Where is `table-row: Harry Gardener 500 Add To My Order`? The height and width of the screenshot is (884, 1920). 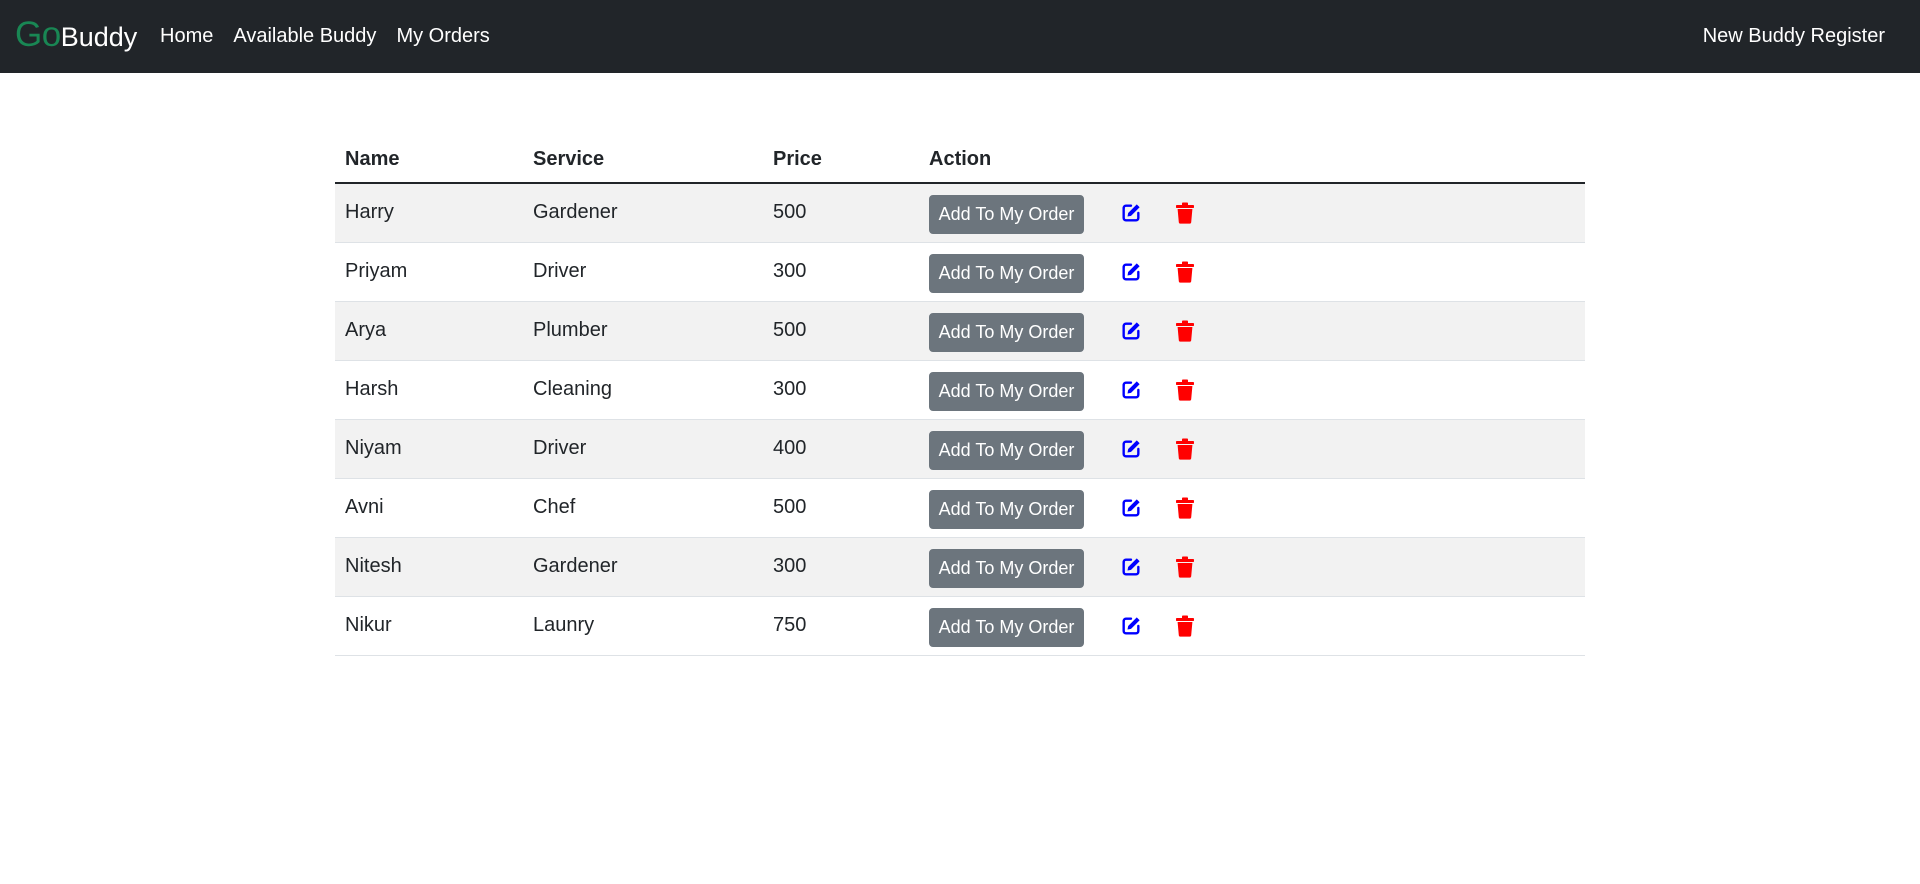
table-row: Harry Gardener 500 Add To My Order is located at coordinates (960, 213).